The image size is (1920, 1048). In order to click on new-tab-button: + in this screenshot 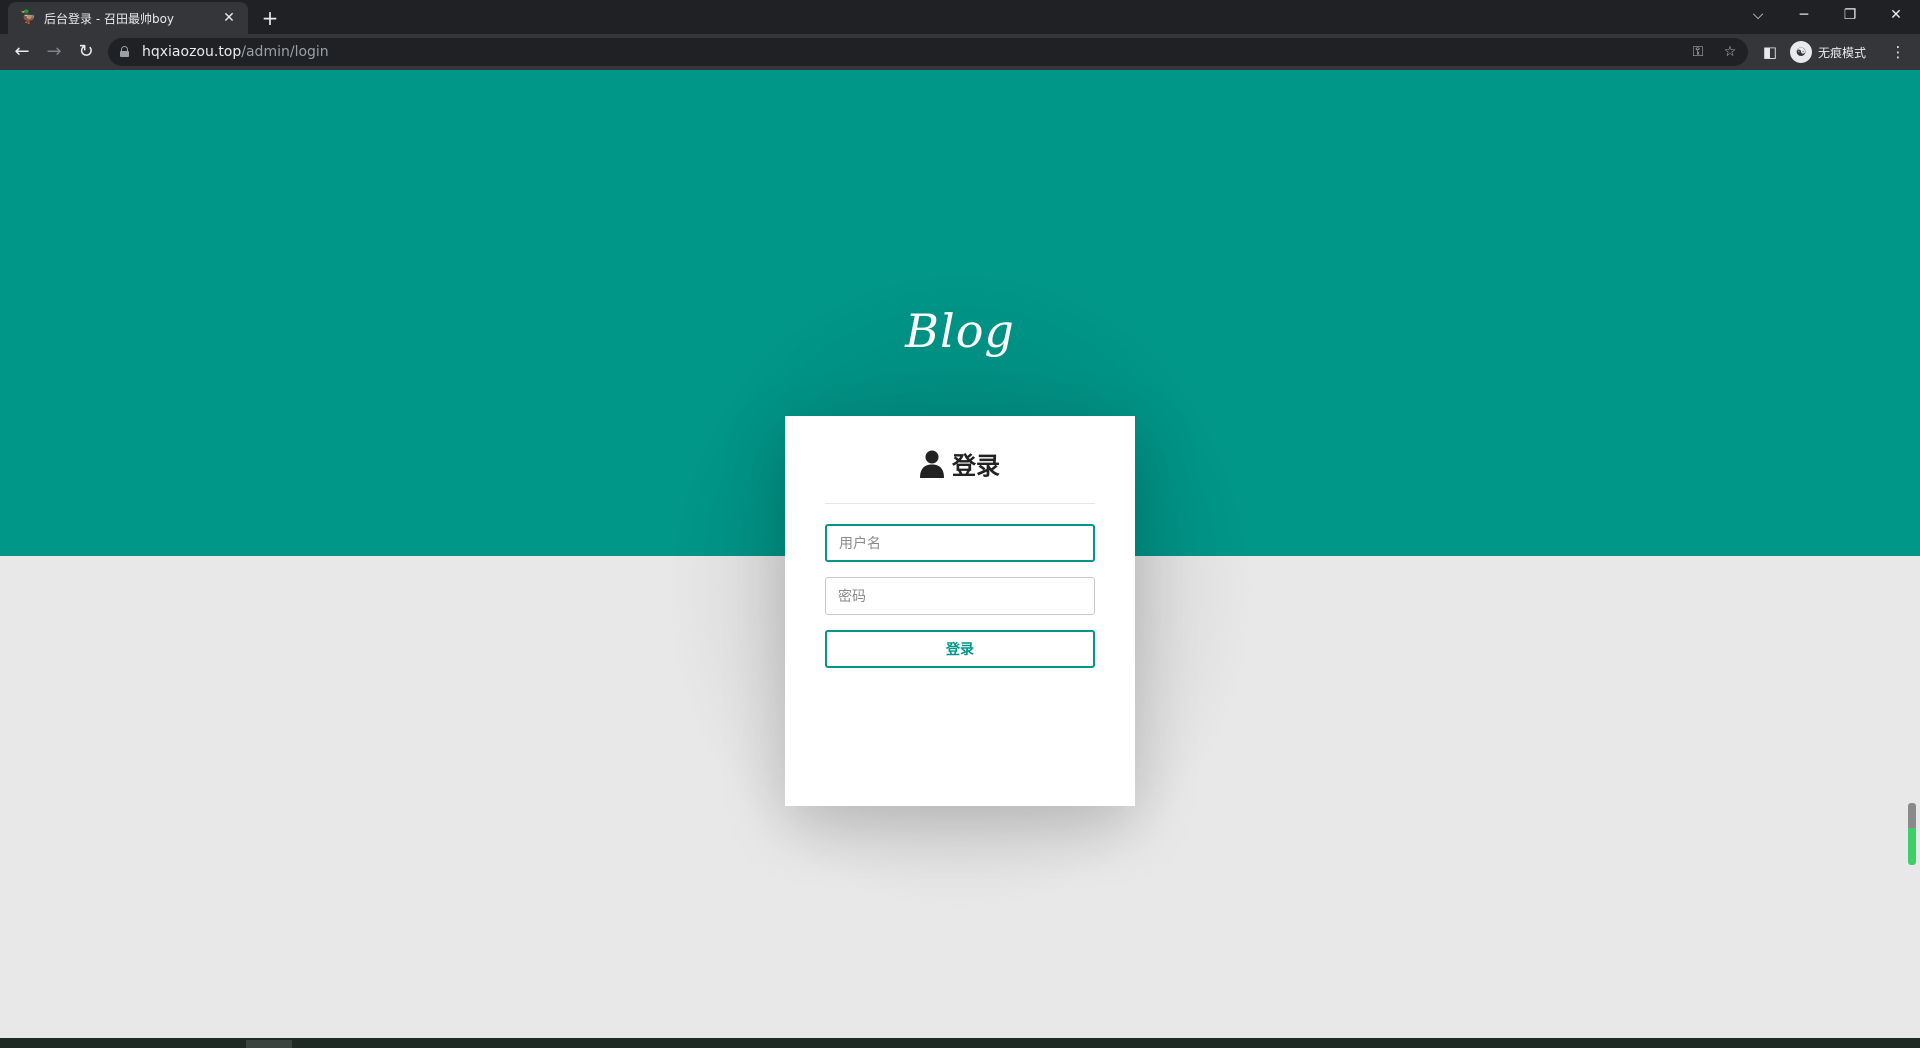, I will do `click(270, 18)`.